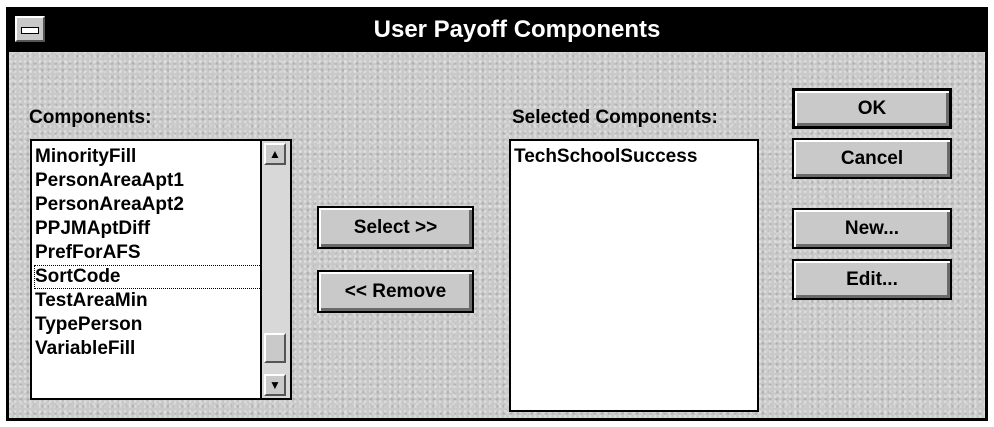  Describe the element at coordinates (162, 325) in the screenshot. I see `component-list-item: TypePerson` at that location.